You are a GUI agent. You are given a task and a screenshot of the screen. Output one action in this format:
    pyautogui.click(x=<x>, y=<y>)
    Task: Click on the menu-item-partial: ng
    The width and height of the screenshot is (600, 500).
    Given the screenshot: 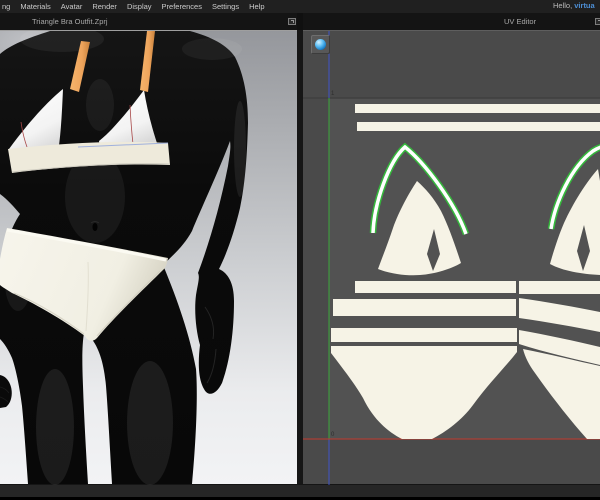 What is the action you would take?
    pyautogui.click(x=7, y=6)
    